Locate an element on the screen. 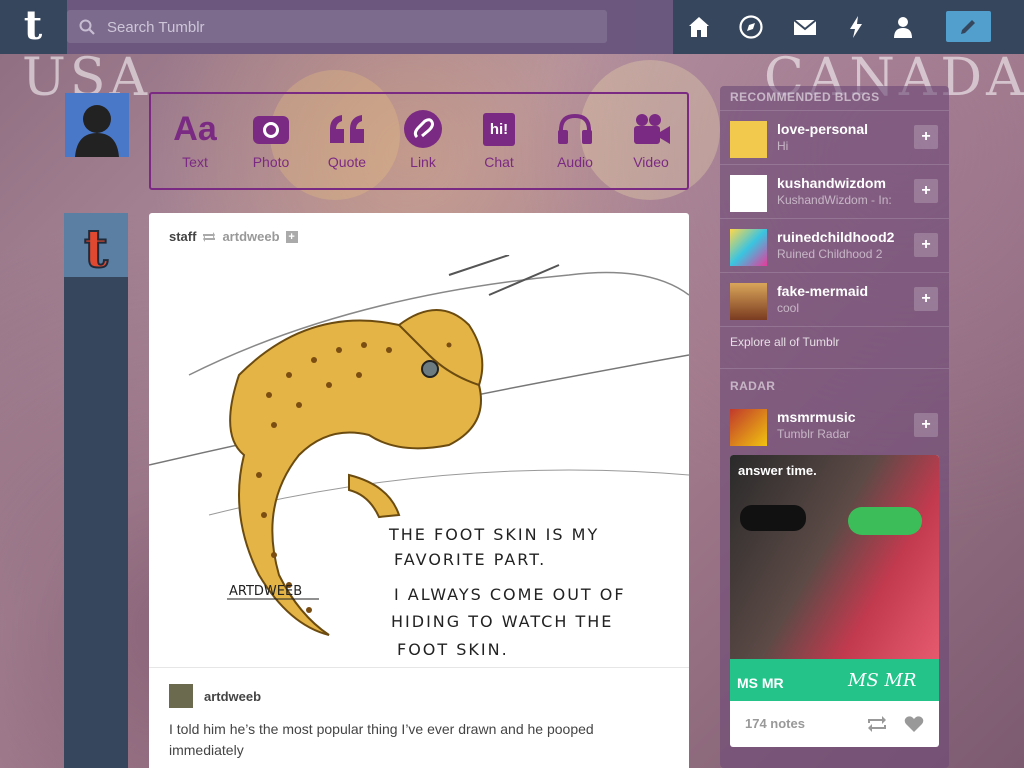 The height and width of the screenshot is (768, 1024). post-header: staff artdweeb + is located at coordinates (233, 236).